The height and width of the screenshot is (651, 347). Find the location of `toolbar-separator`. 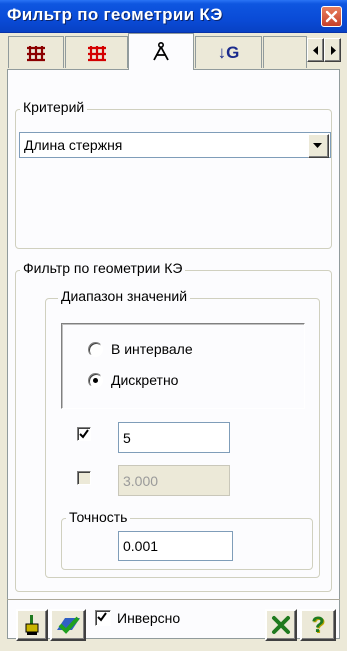

toolbar-separator is located at coordinates (173, 599).